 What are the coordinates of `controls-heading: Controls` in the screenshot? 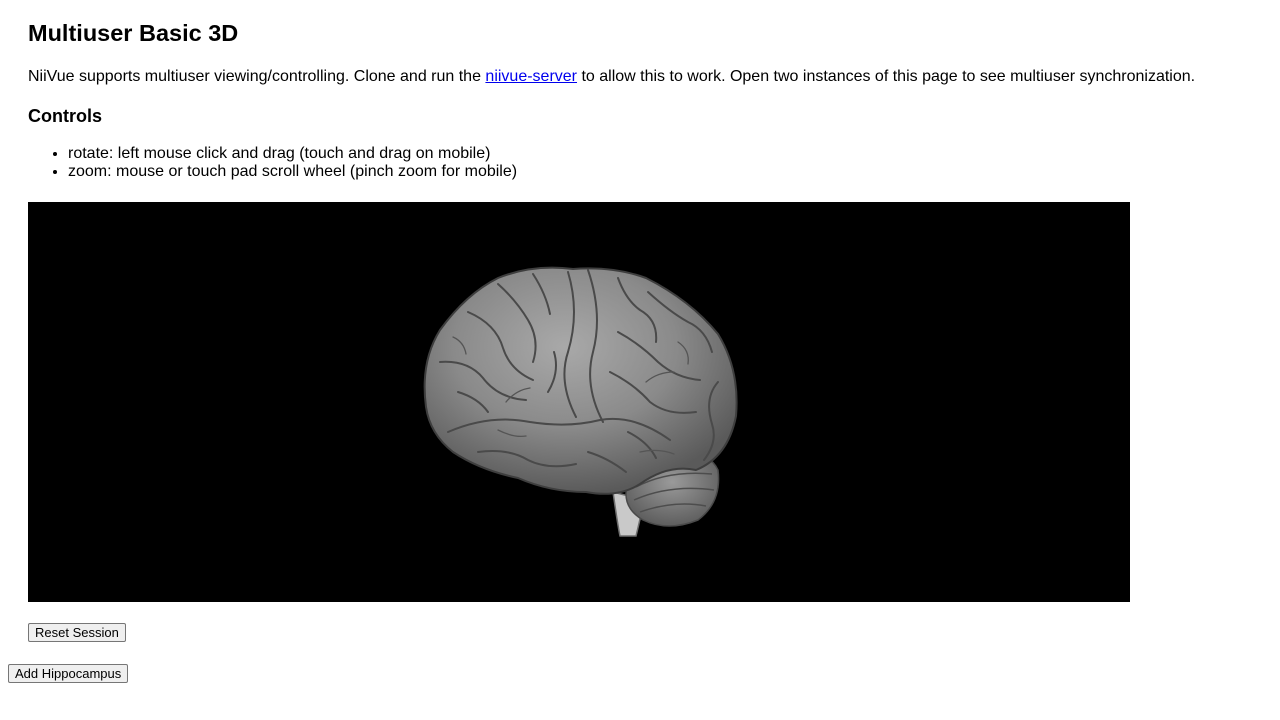 It's located at (65, 116).